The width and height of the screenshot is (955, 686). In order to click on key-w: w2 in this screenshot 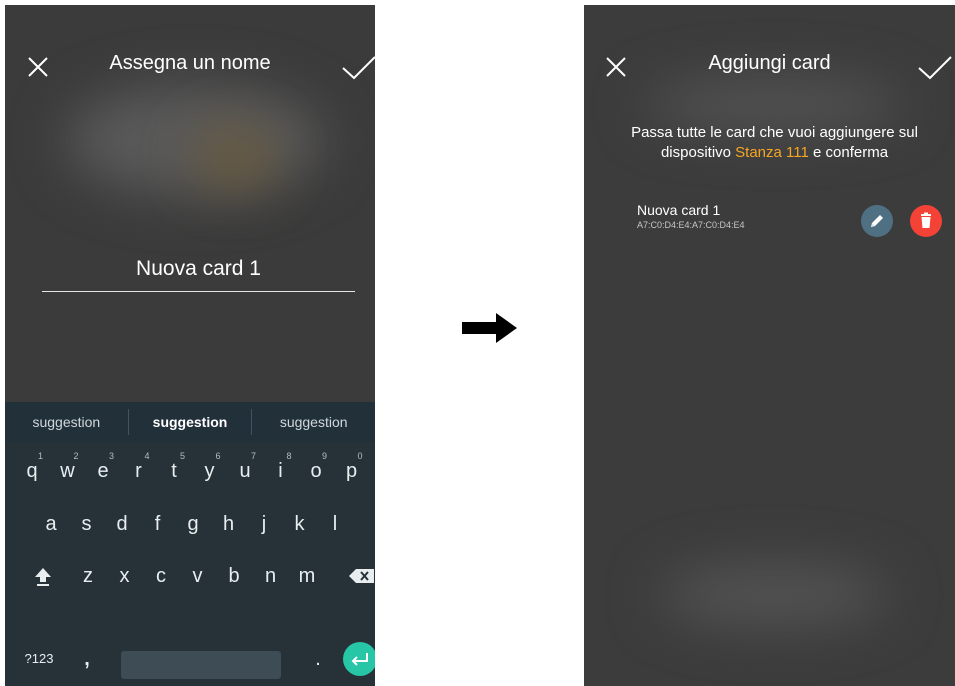, I will do `click(68, 471)`.